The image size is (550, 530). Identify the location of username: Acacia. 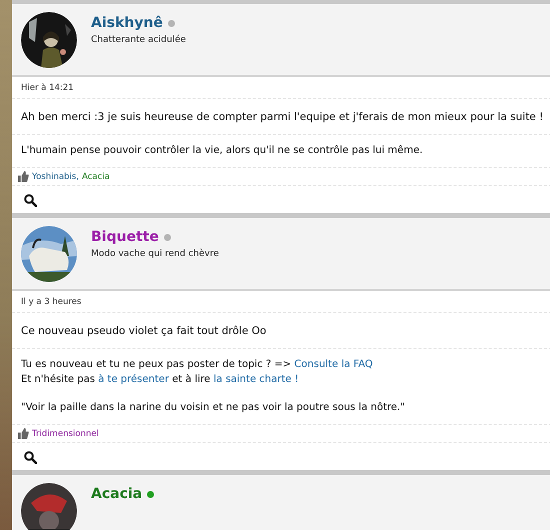
(116, 494).